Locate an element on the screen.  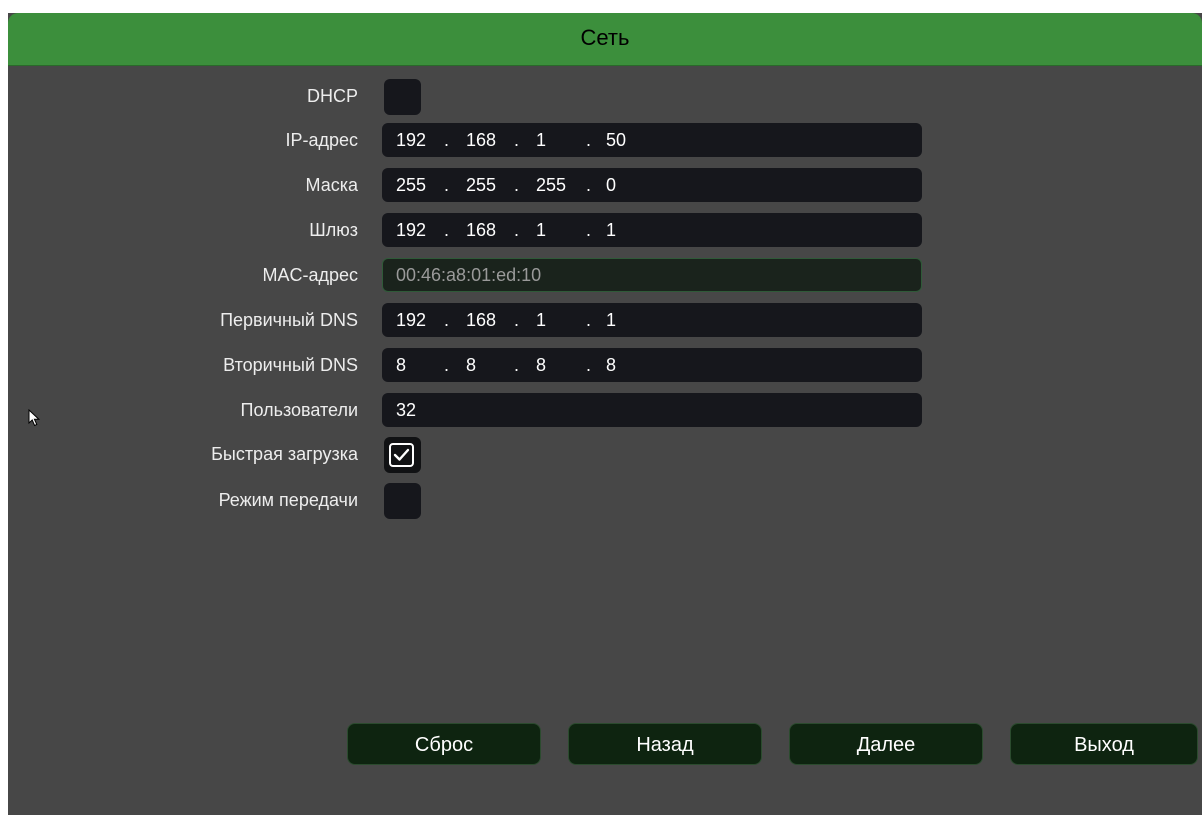
primary-dns-label: Первичный DNS is located at coordinates (289, 320).